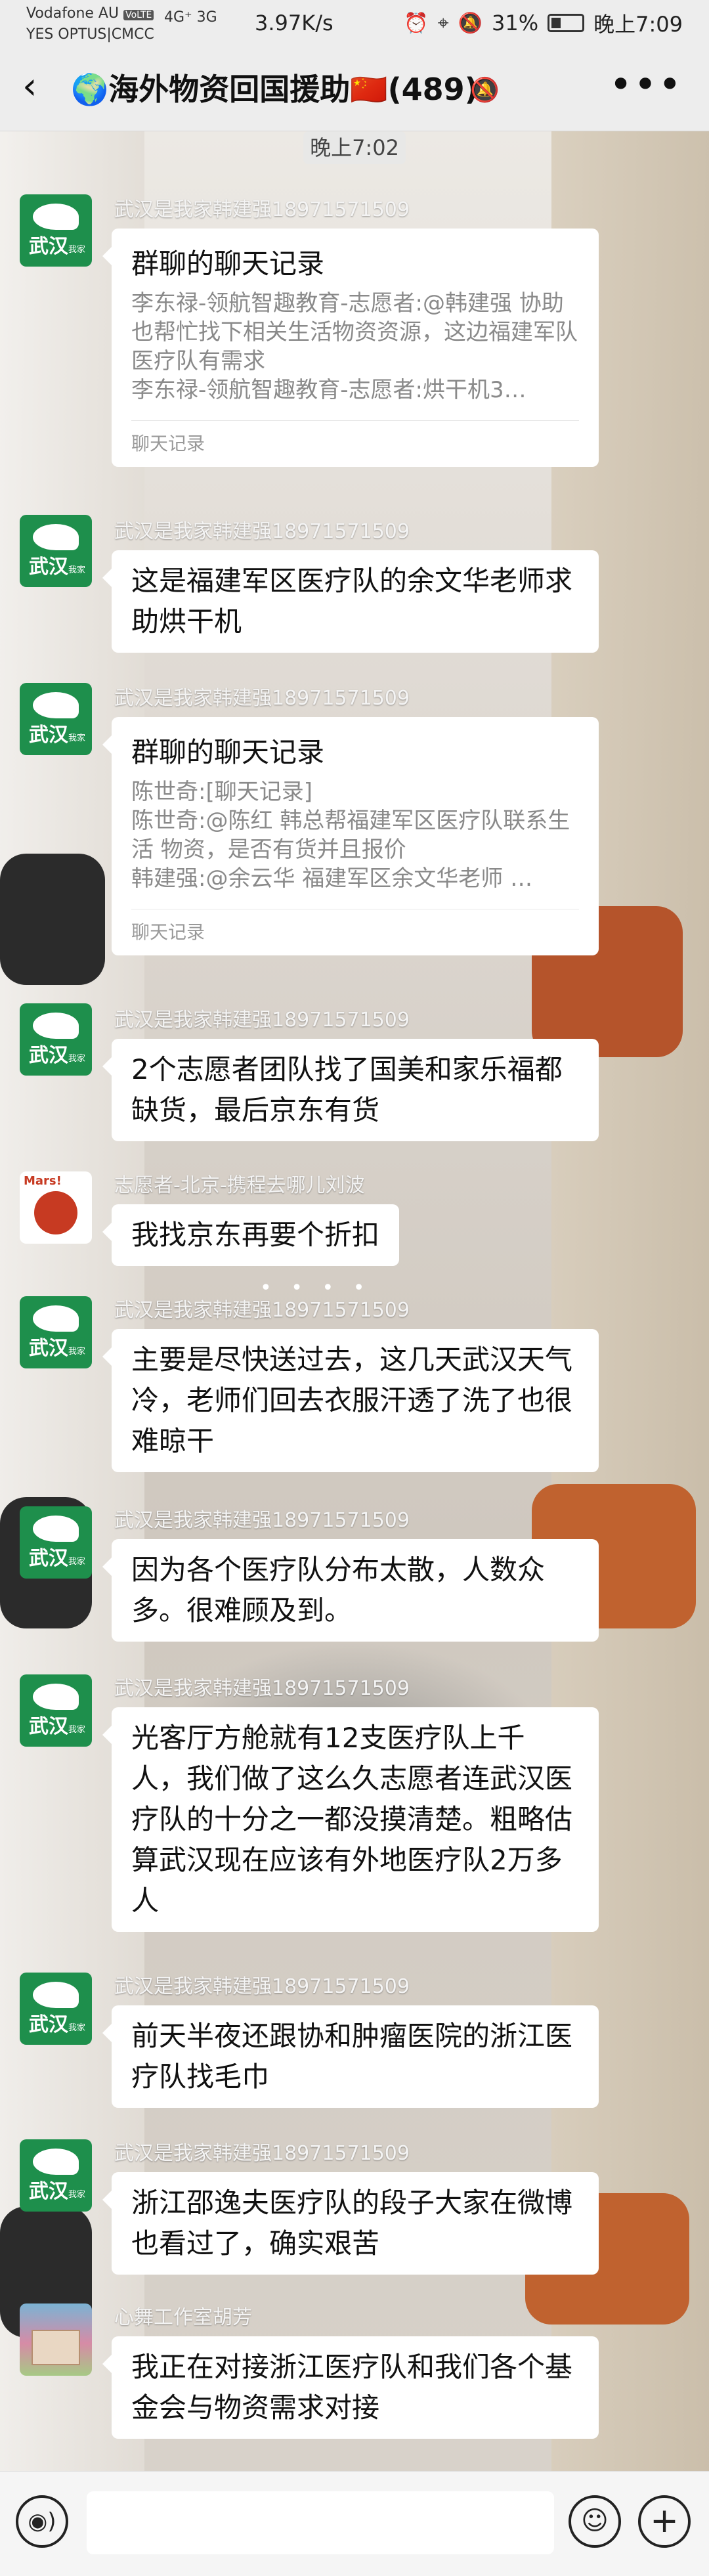 This screenshot has height=2576, width=709. I want to click on alarm-icon: ⏰, so click(416, 23).